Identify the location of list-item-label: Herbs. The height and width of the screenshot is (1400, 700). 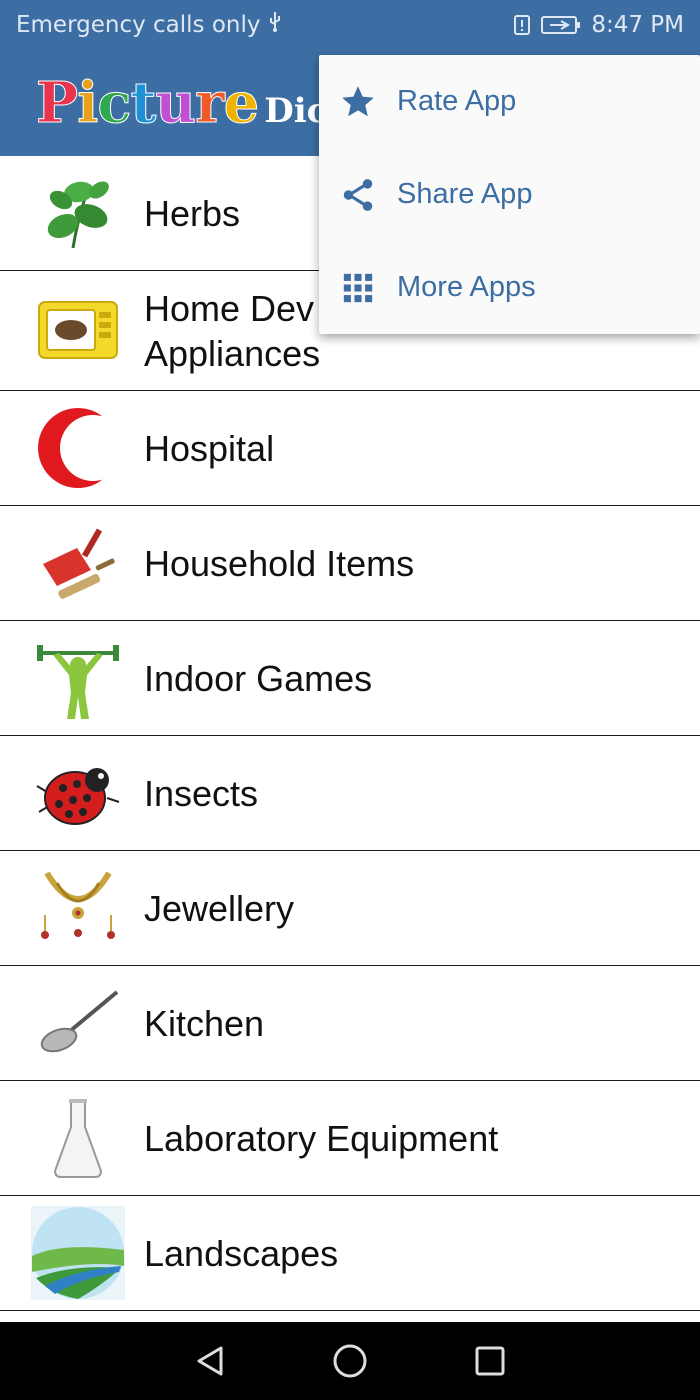
(192, 213).